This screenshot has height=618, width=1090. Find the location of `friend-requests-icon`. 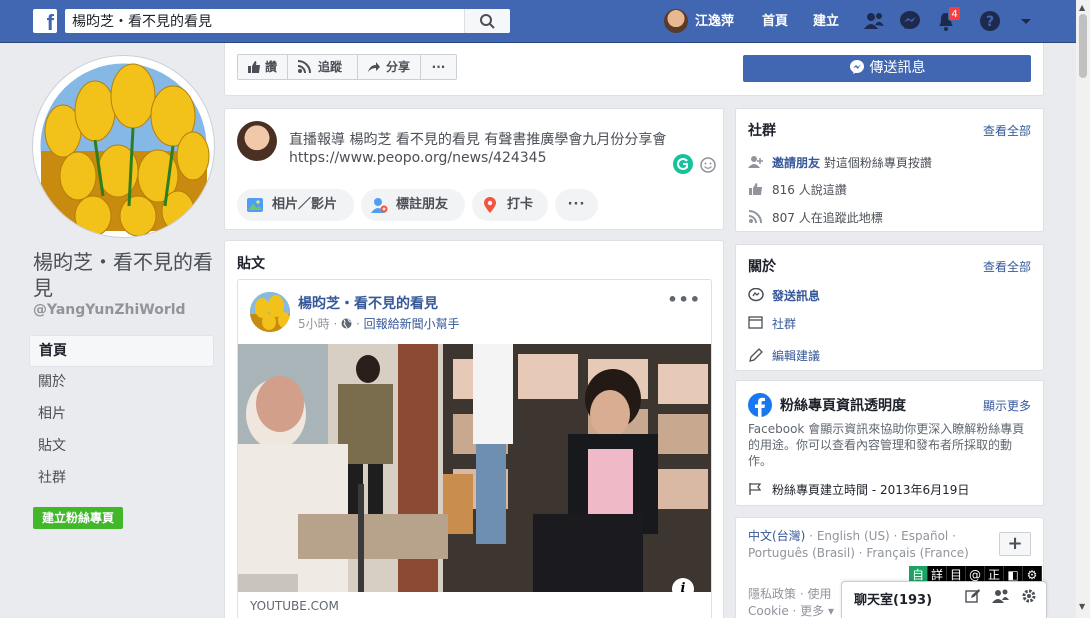

friend-requests-icon is located at coordinates (874, 21).